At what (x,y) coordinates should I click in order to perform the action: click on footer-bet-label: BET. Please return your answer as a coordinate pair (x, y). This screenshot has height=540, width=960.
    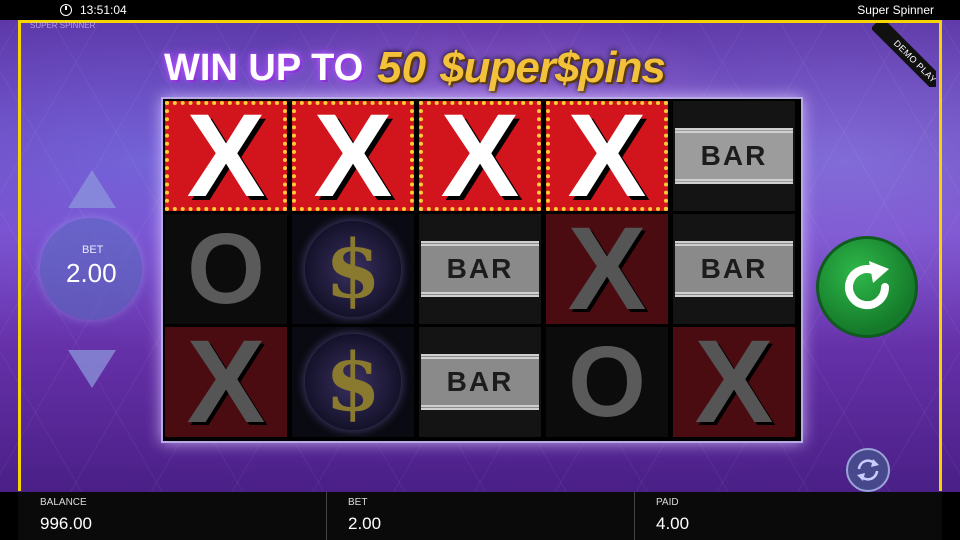
    Looking at the image, I should click on (358, 502).